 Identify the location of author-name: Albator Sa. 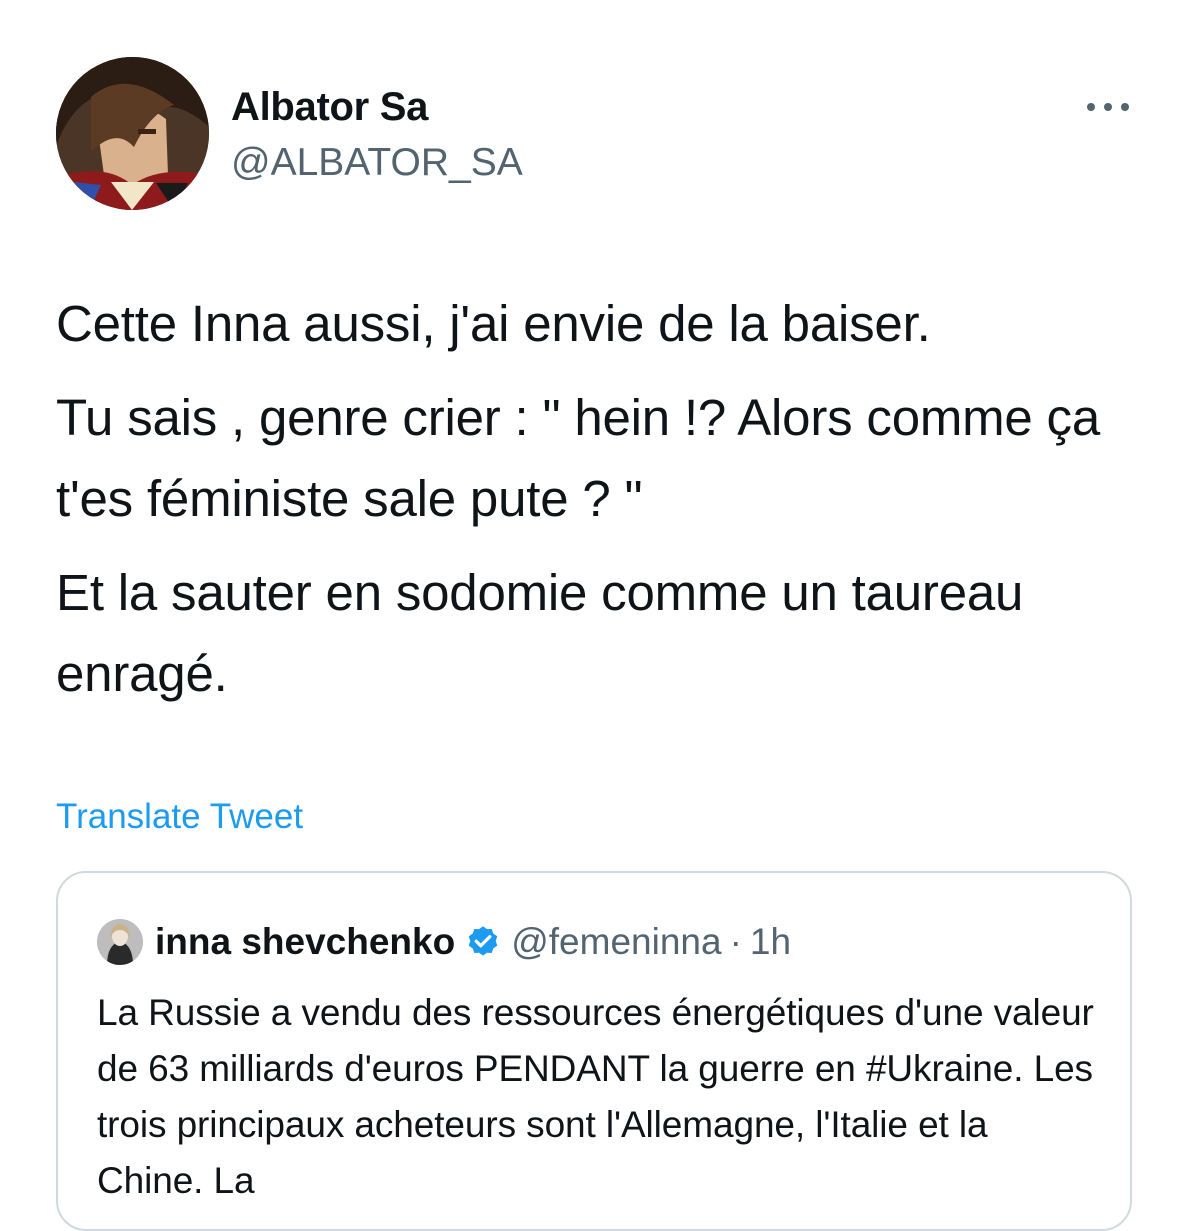
(329, 107).